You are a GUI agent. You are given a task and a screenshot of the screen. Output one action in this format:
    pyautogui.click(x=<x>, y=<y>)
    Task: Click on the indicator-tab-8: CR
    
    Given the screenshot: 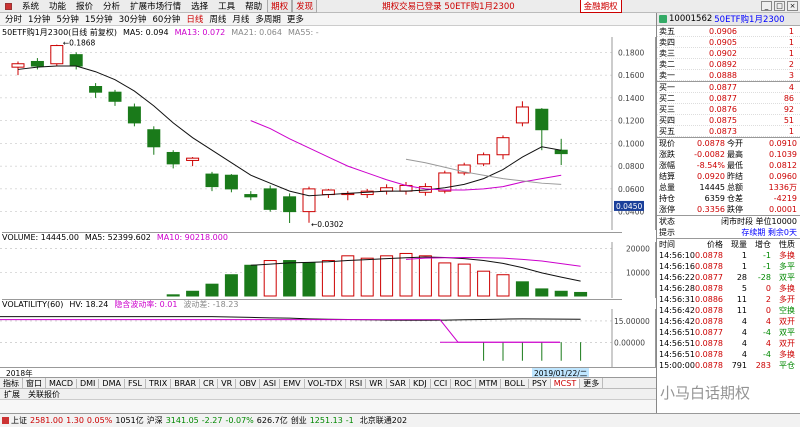 What is the action you would take?
    pyautogui.click(x=209, y=383)
    